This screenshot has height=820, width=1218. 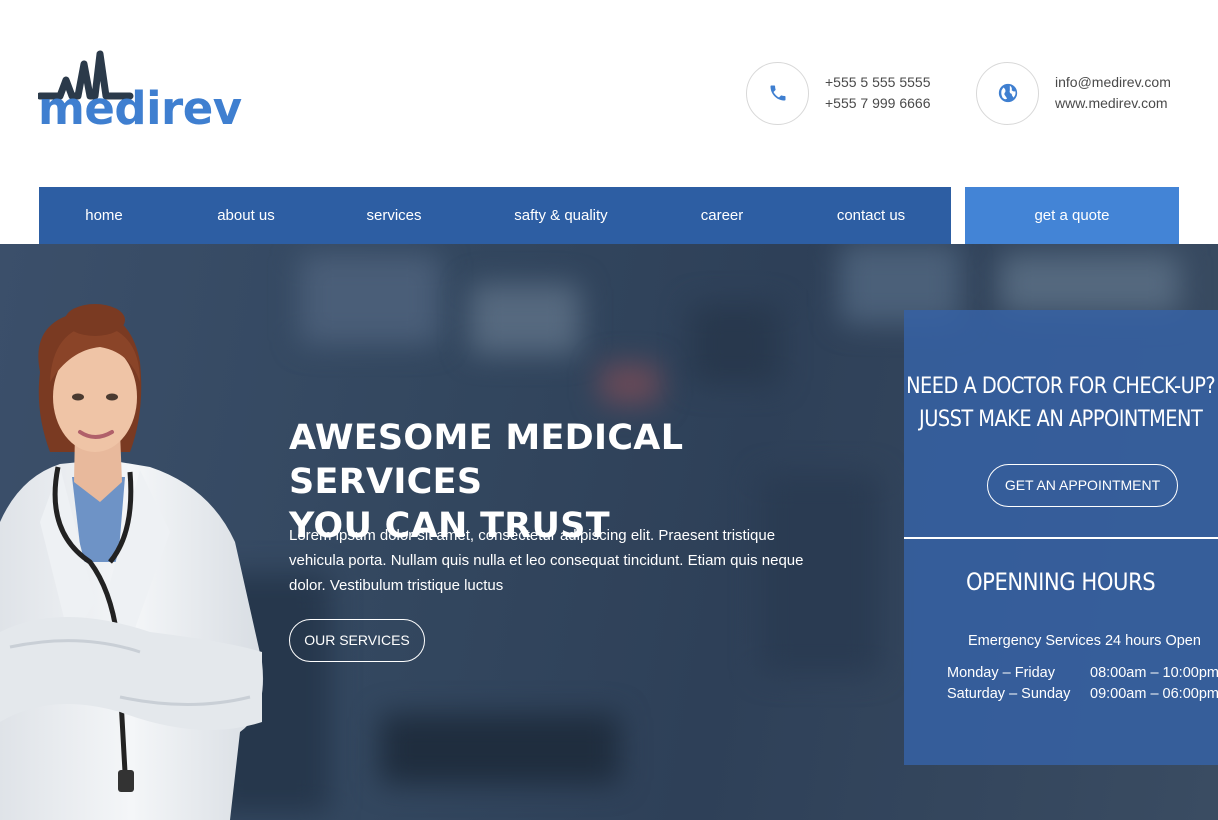 I want to click on phone-numbers: +555 5 555 5555 +555 7 999 6666, so click(x=878, y=93).